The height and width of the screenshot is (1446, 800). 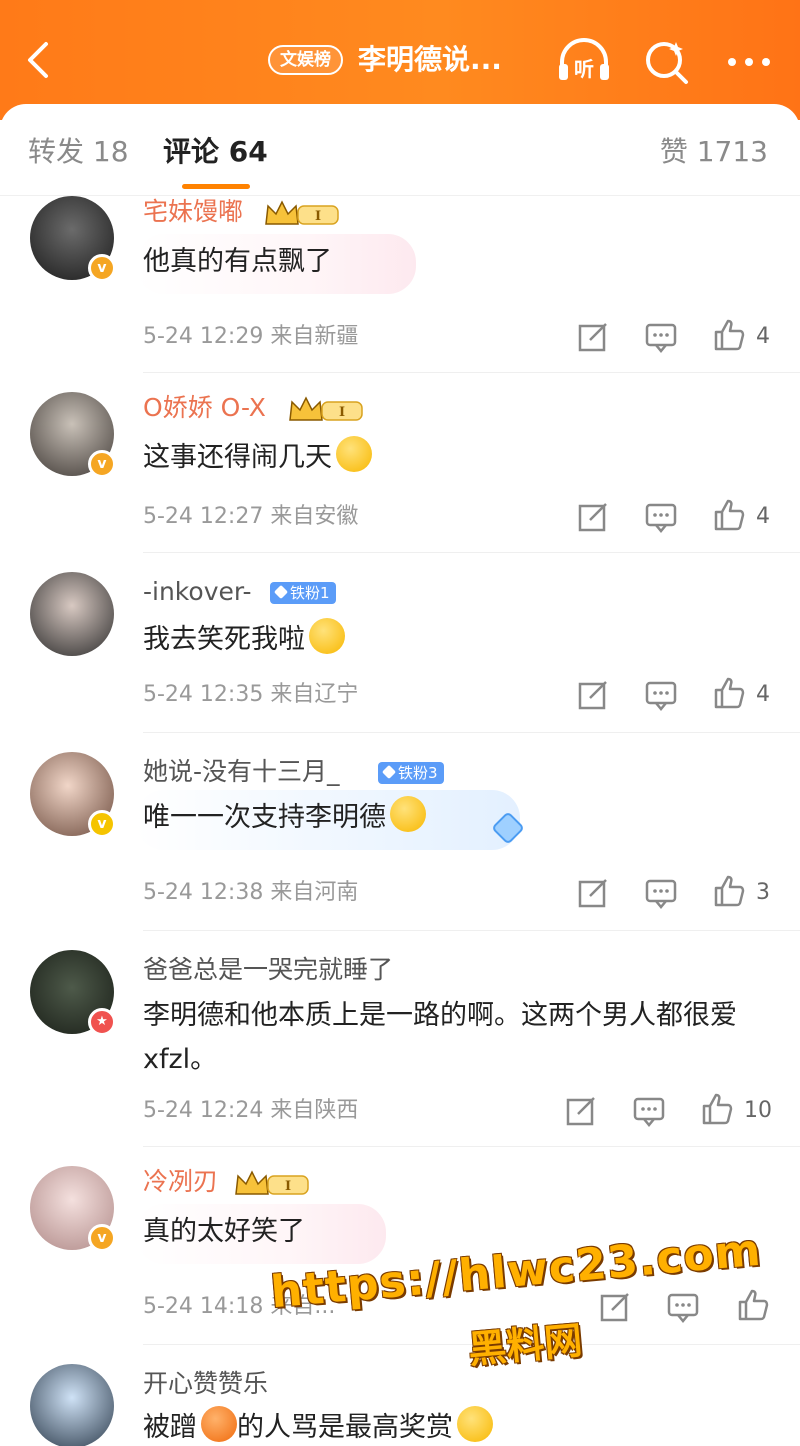 I want to click on comment-time: 5-24 12:27, so click(x=203, y=516).